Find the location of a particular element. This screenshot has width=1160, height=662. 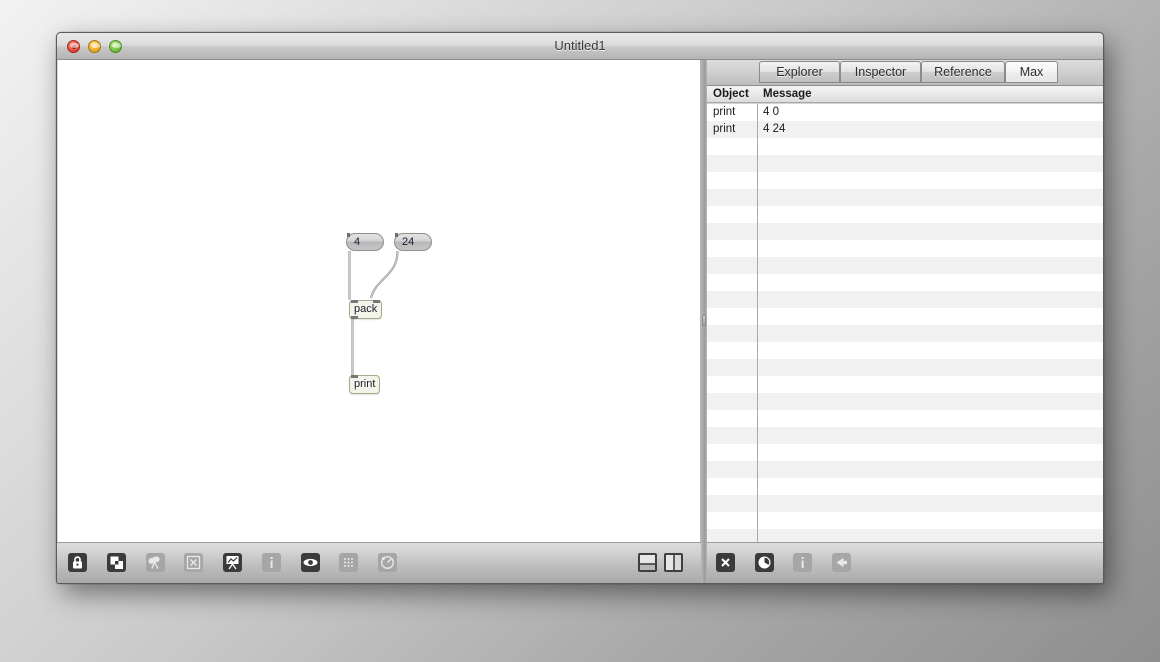

object-box-print: print is located at coordinates (365, 384).